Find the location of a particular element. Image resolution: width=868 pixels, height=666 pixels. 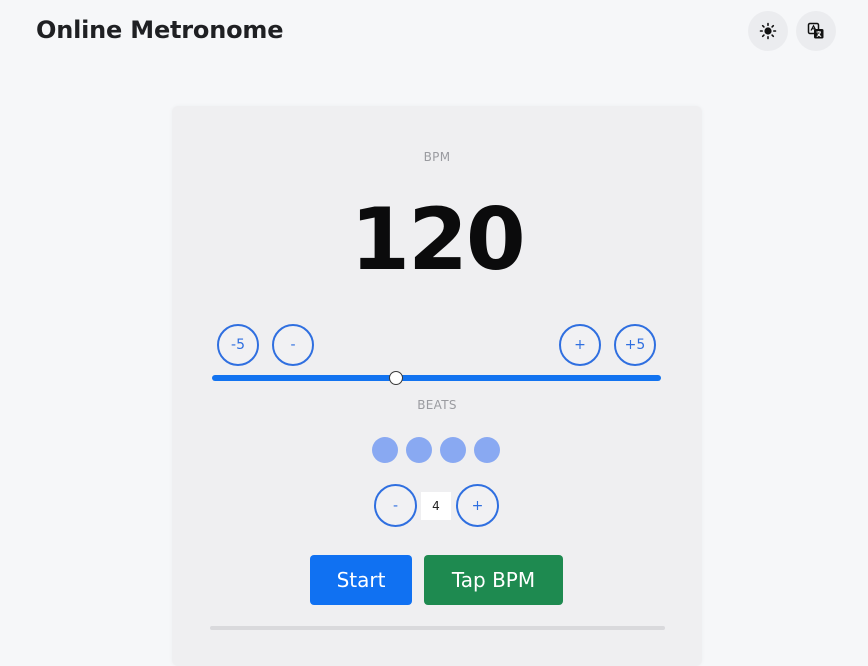

bpm-minus-button: - is located at coordinates (293, 345).